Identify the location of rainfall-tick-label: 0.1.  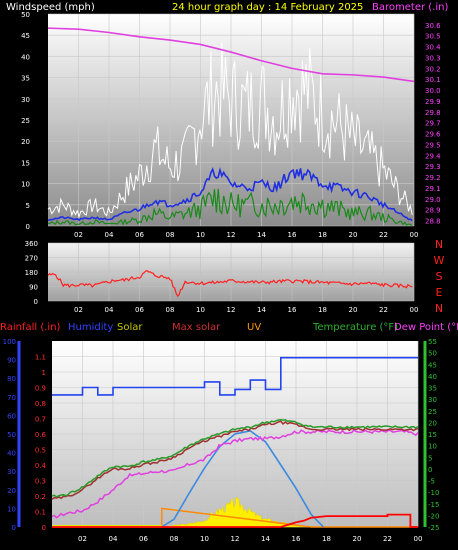
(40, 513).